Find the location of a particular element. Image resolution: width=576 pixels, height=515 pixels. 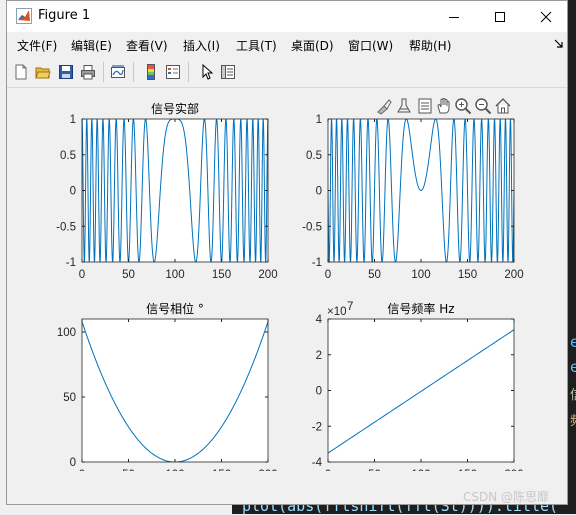

axes-title: 信号频率 Hz is located at coordinates (420, 308).